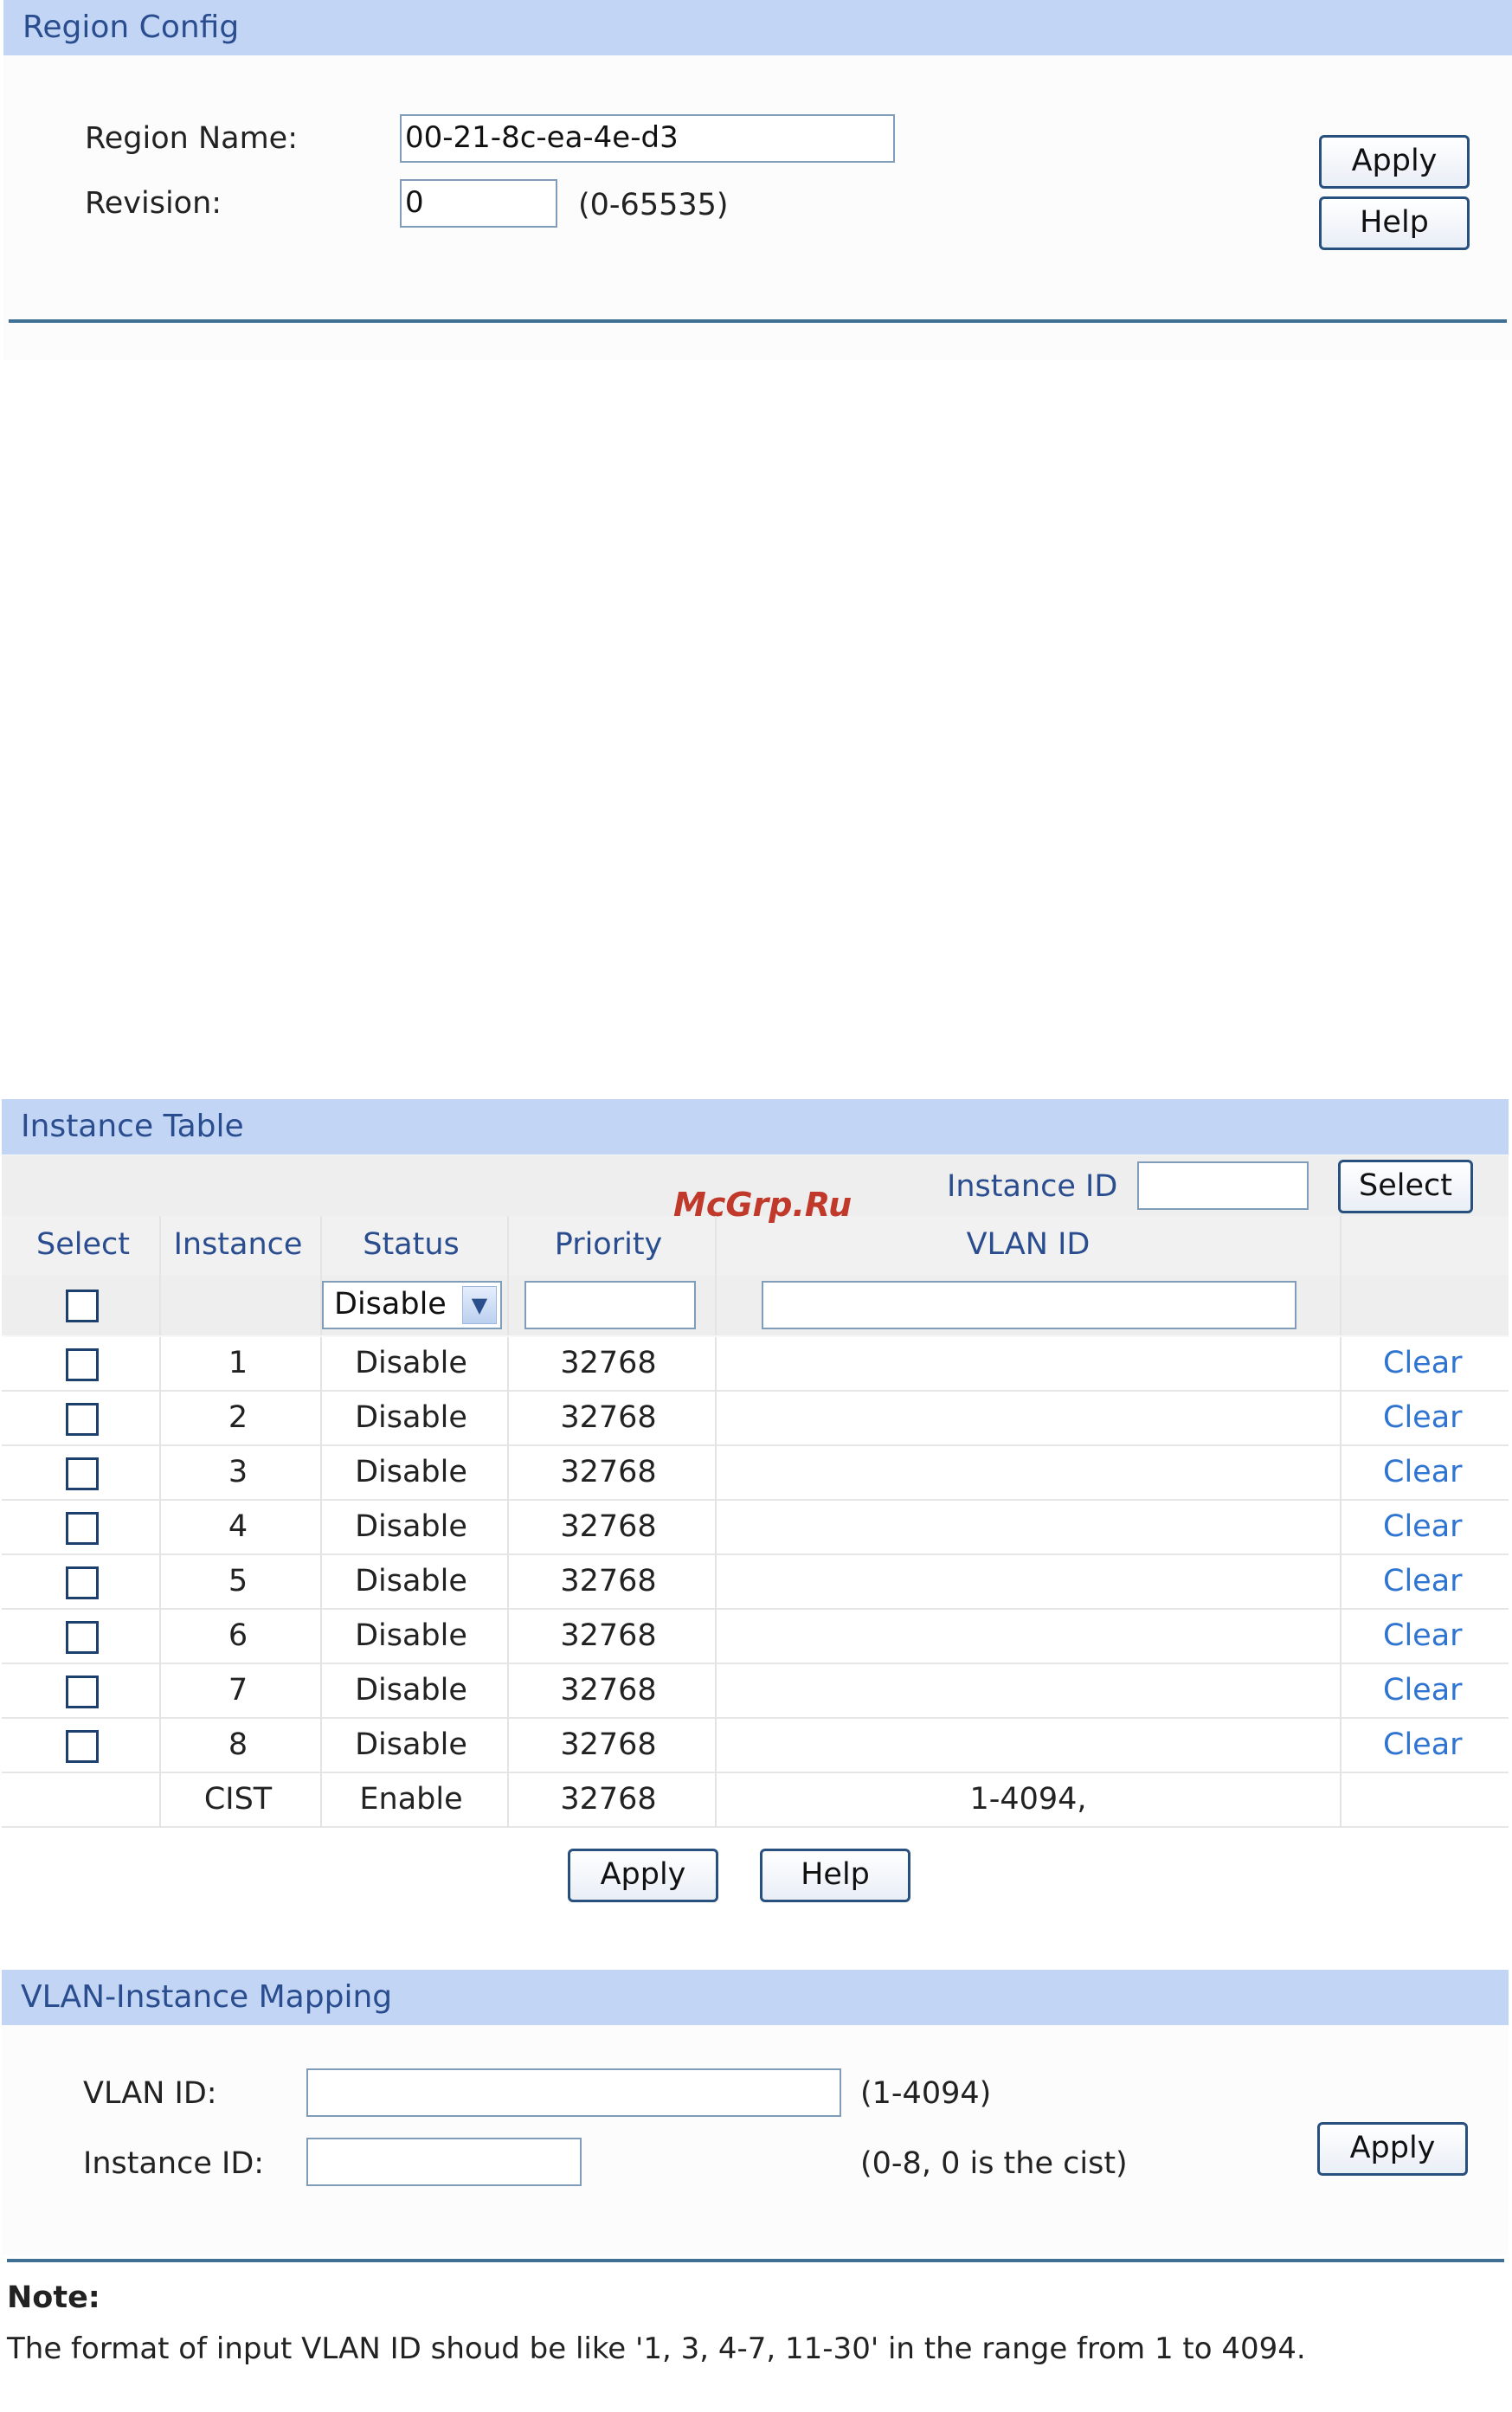 The height and width of the screenshot is (2412, 1512). Describe the element at coordinates (610, 1305) in the screenshot. I see `batch-priority-input` at that location.